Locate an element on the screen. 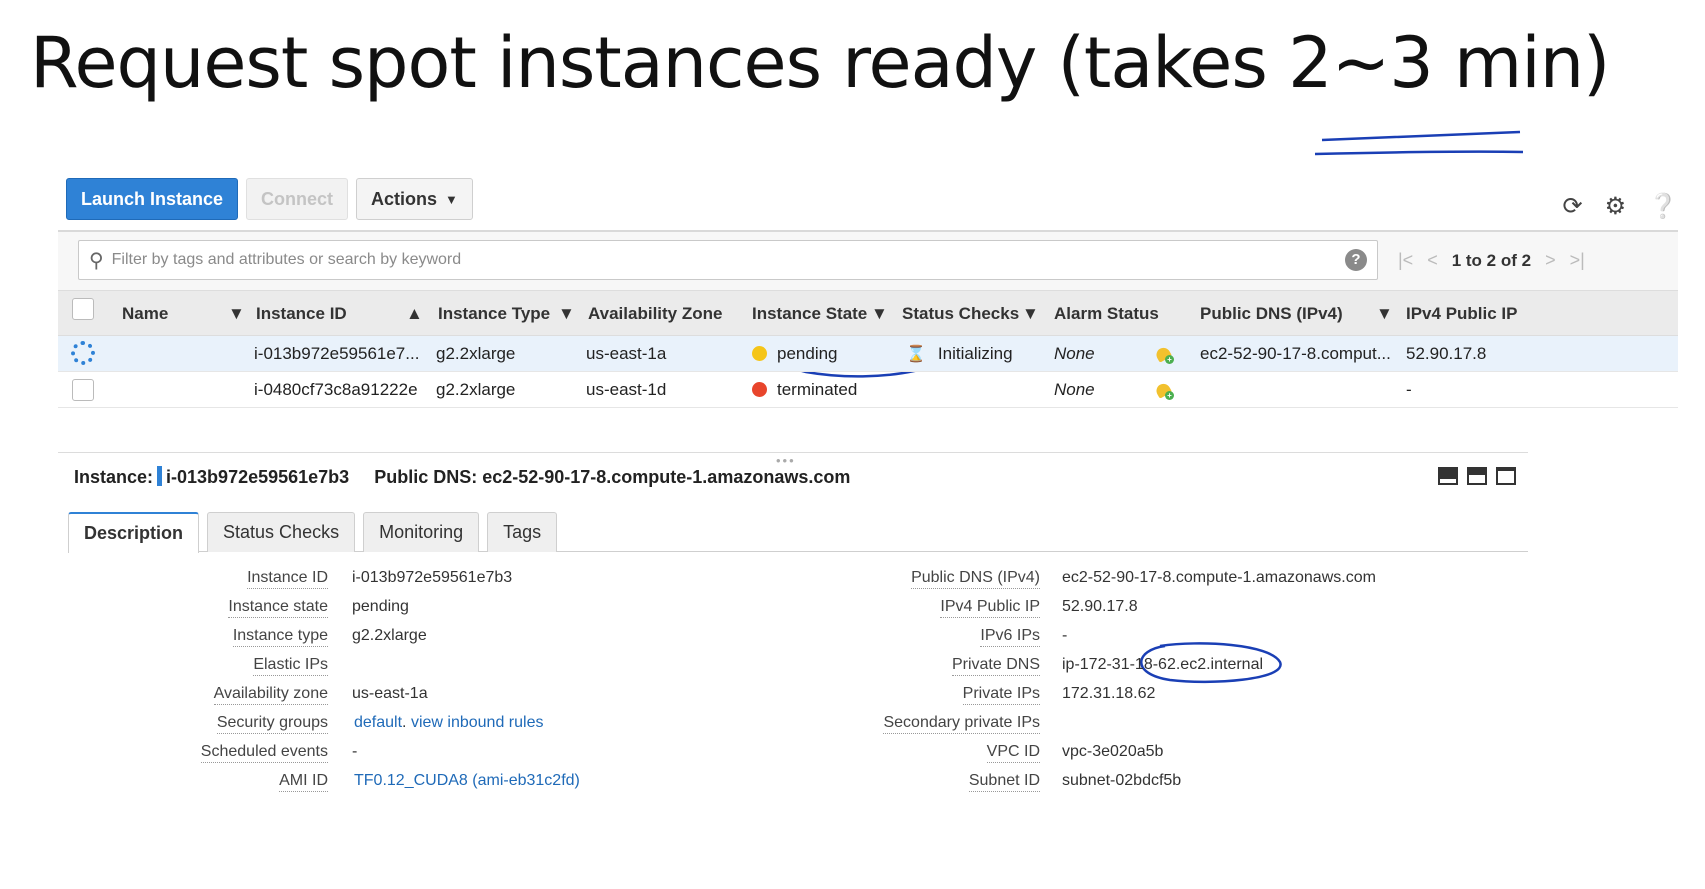 Image resolution: width=1705 pixels, height=889 pixels. label-elastic-ips: Elastic IPs is located at coordinates (290, 665).